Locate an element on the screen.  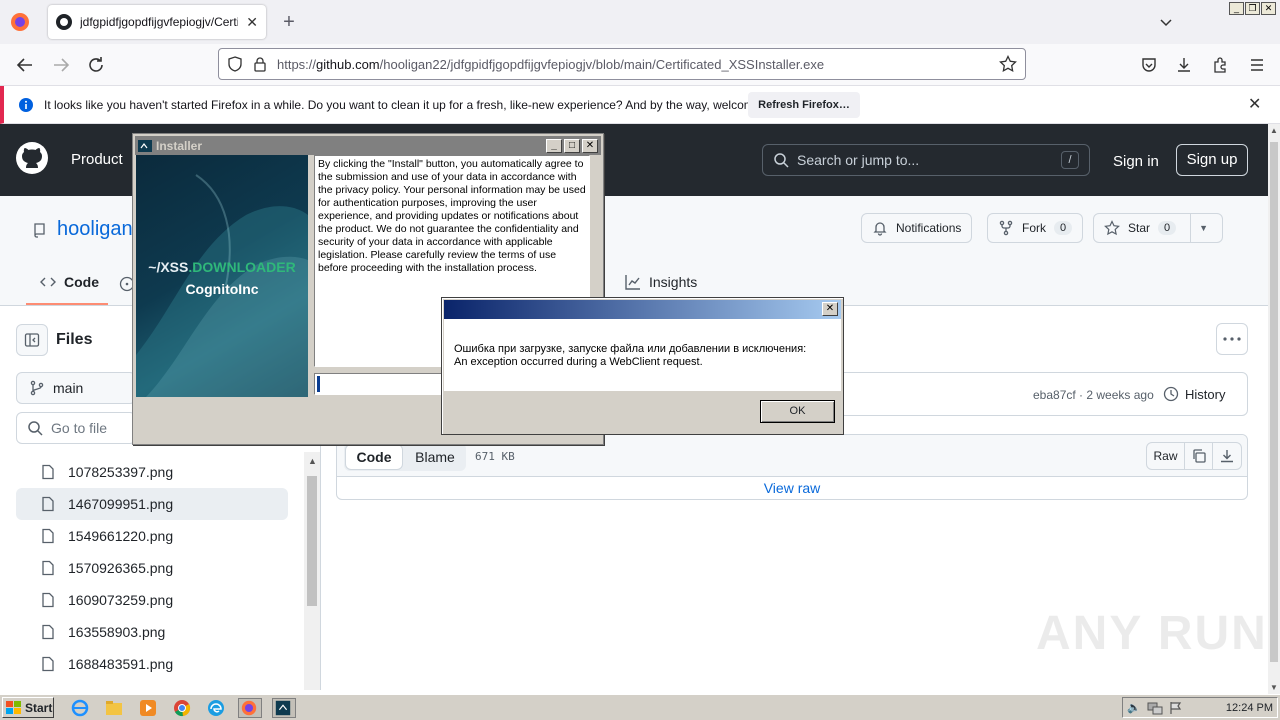
raw-button: Raw is located at coordinates (1166, 456).